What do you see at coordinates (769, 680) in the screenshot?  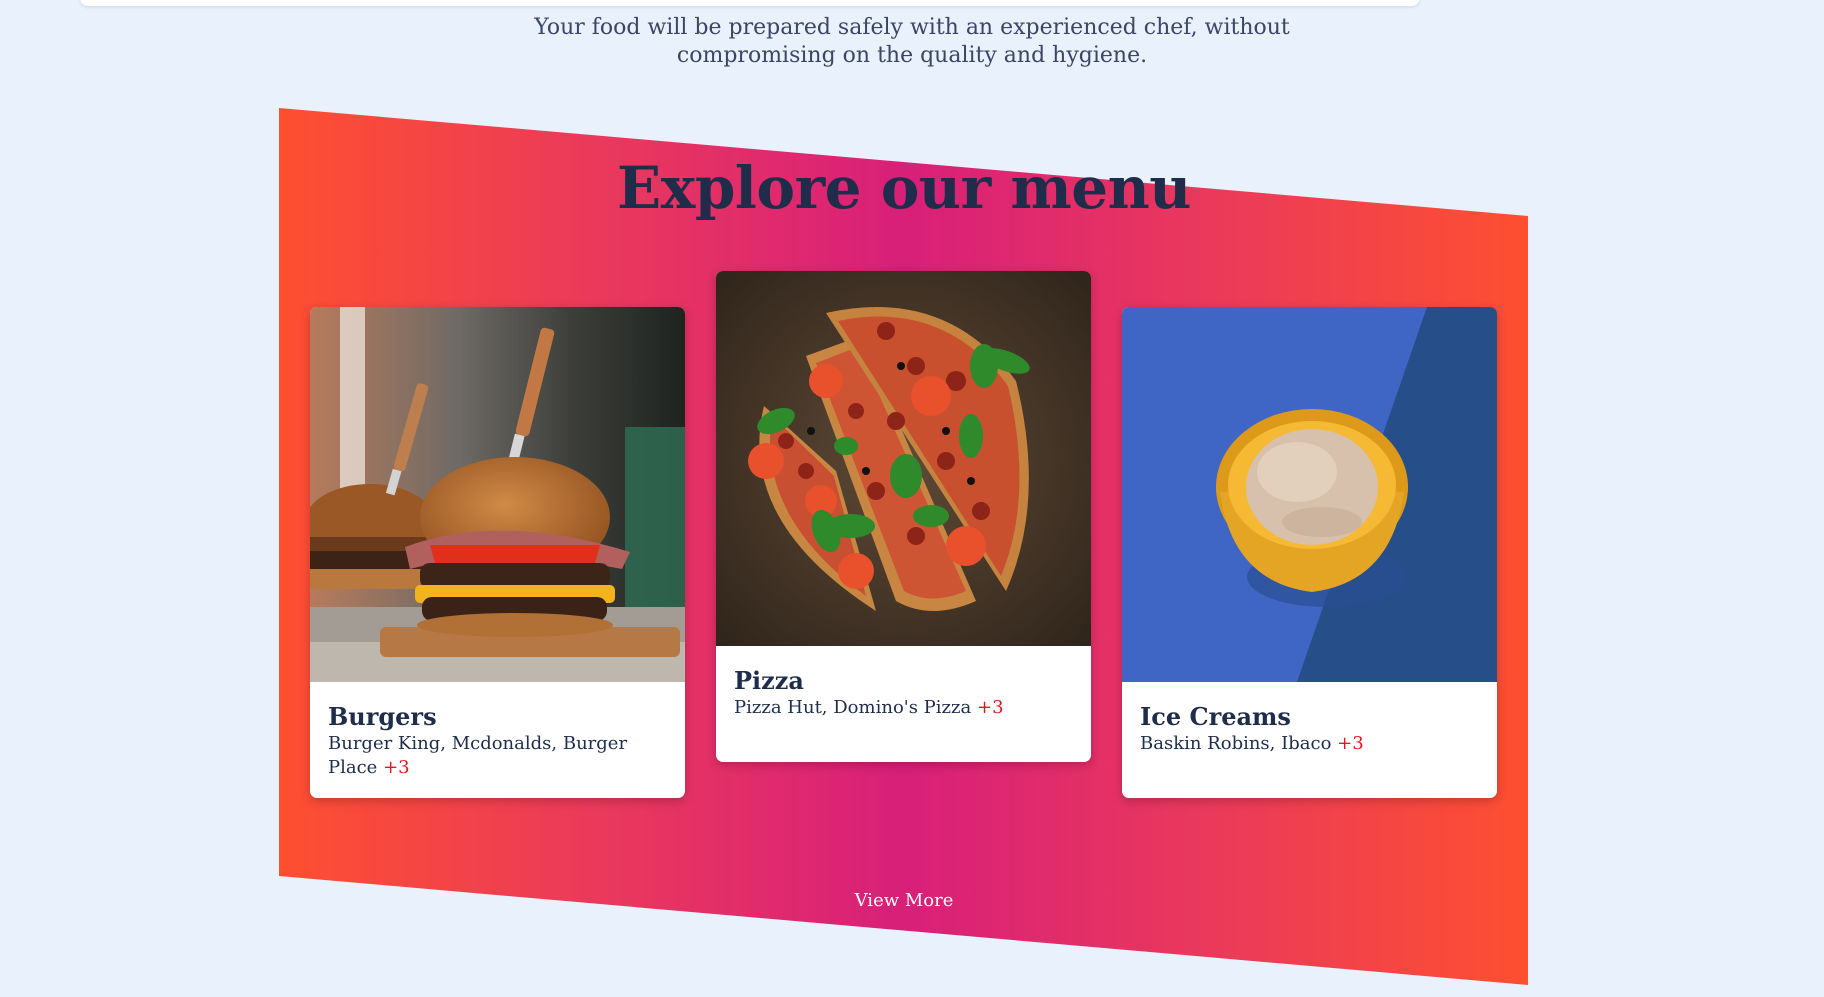 I see `card-title: Pizza` at bounding box center [769, 680].